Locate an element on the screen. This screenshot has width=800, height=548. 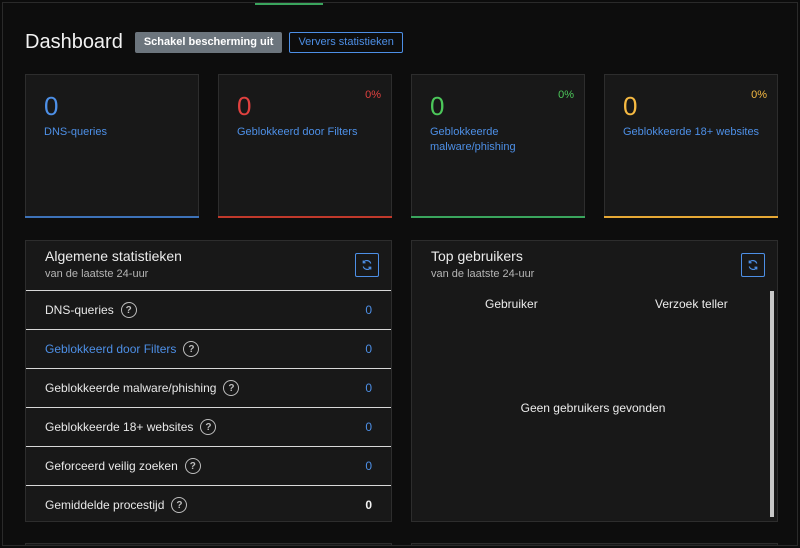
stat-row-blocked-filters: Geblokkeerd door Filters ? 0 is located at coordinates (208, 348).